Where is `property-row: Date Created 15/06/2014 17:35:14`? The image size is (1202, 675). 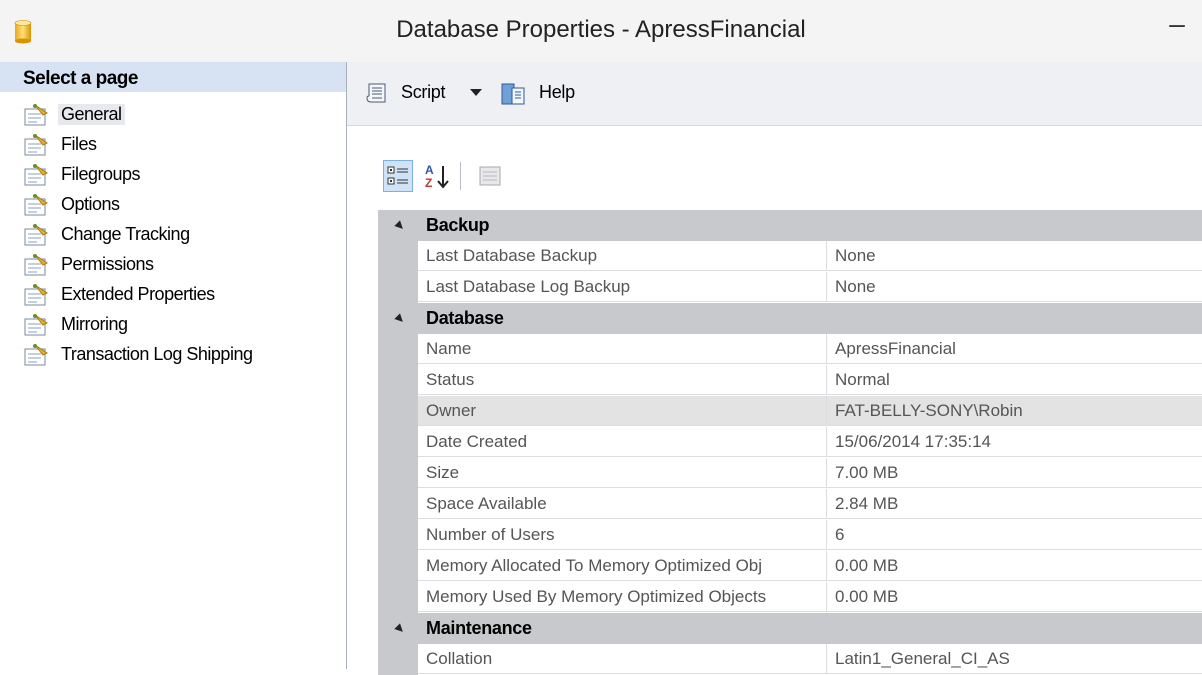
property-row: Date Created 15/06/2014 17:35:14 is located at coordinates (790, 442).